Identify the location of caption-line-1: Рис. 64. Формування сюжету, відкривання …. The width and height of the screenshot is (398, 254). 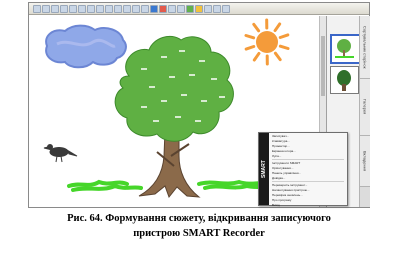
(199, 218).